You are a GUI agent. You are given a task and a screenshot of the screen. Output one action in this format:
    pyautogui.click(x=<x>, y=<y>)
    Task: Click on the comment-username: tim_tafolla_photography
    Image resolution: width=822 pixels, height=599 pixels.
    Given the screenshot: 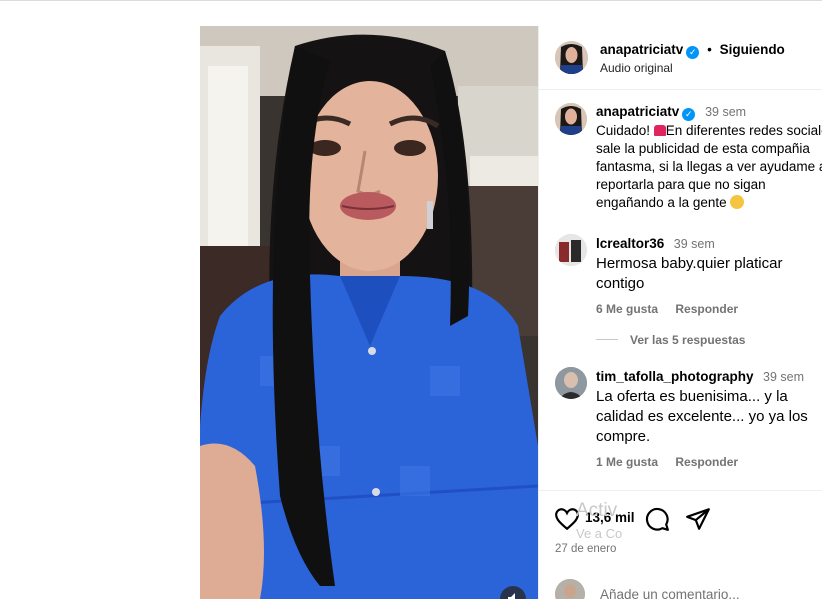 What is the action you would take?
    pyautogui.click(x=675, y=376)
    